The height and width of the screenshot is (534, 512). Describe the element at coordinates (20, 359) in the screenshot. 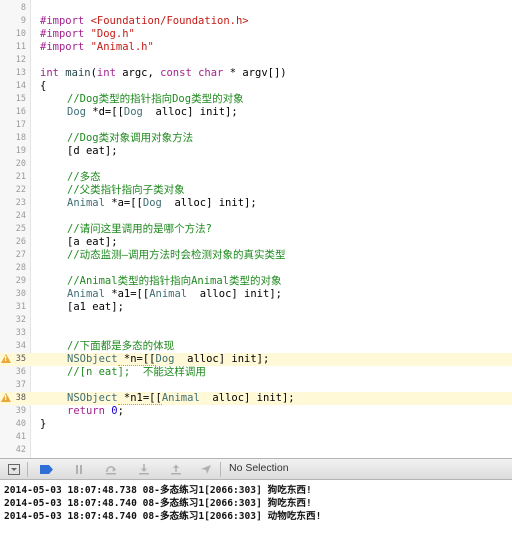

I see `line-number: 35` at that location.